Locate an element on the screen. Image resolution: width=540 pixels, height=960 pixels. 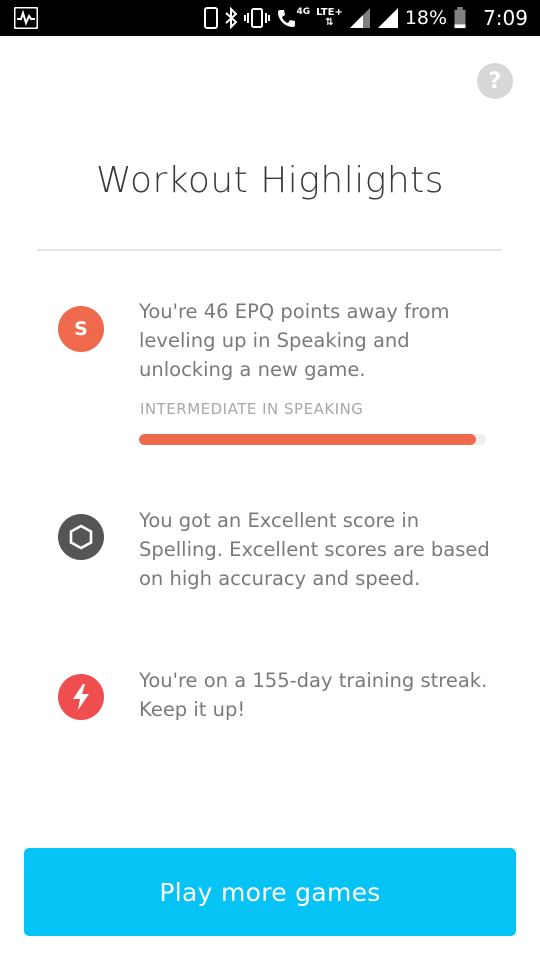
title-divider is located at coordinates (269, 250).